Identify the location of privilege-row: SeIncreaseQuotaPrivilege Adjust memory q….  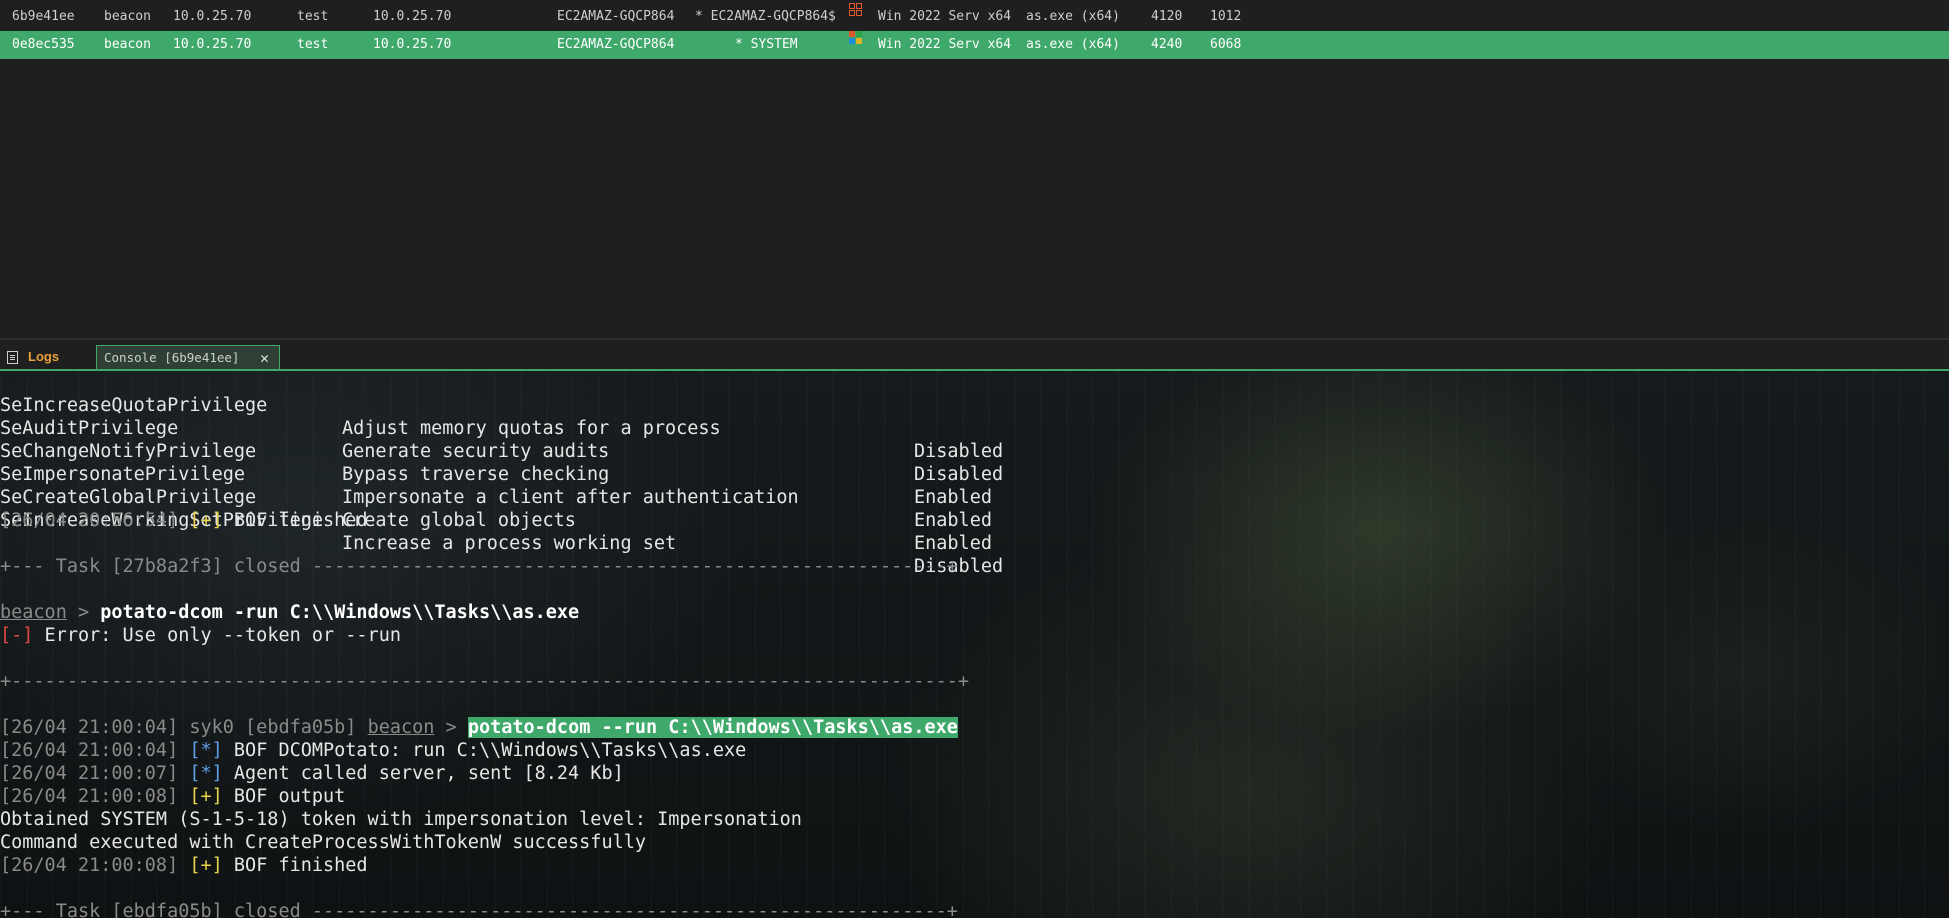
(550, 416).